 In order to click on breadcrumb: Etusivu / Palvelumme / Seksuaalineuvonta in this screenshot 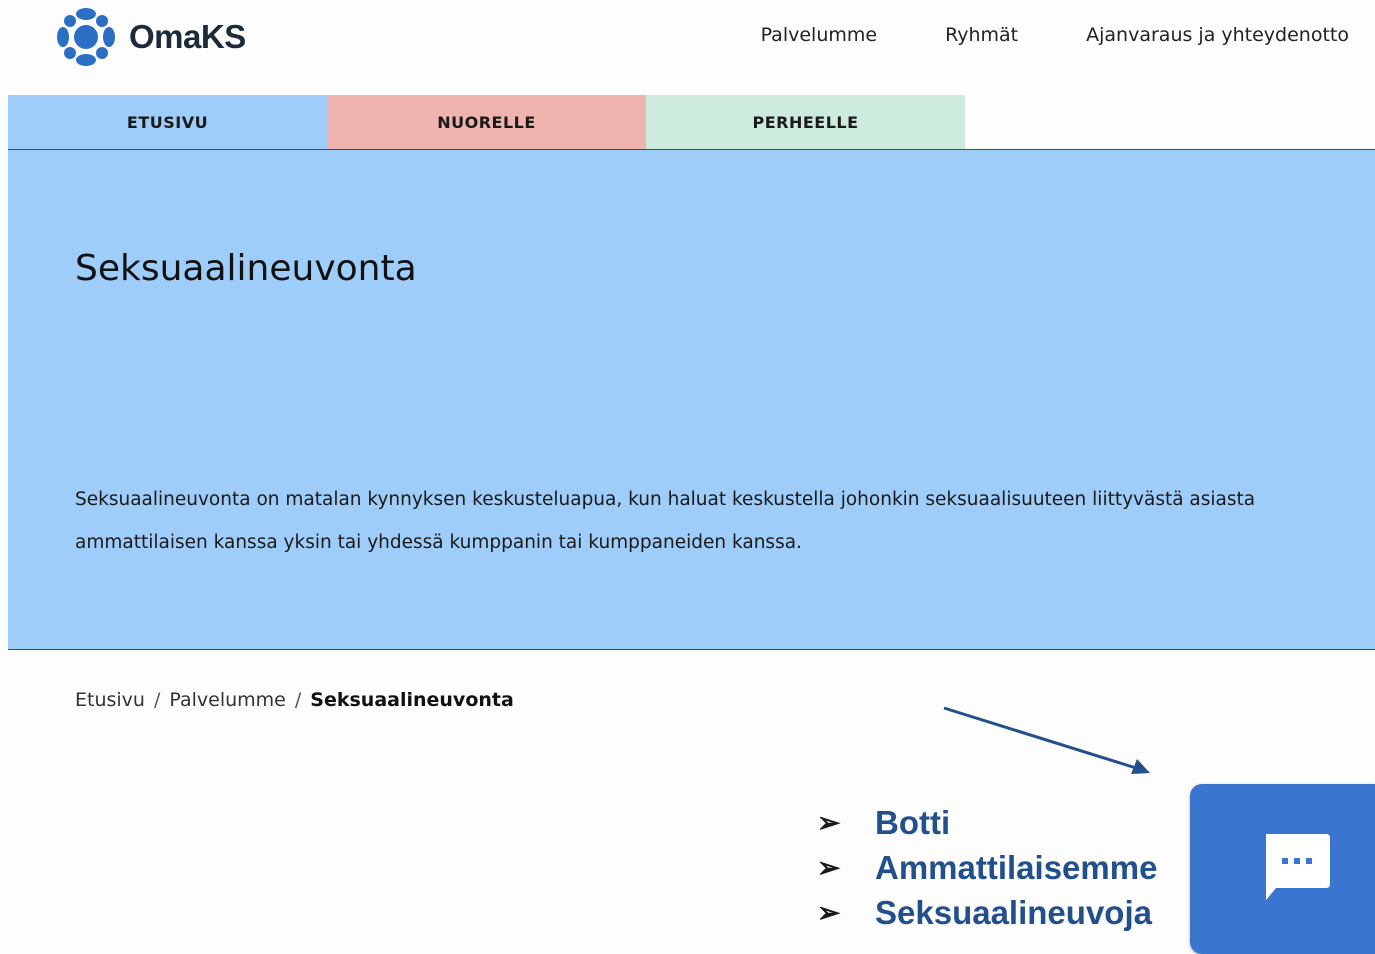, I will do `click(294, 700)`.